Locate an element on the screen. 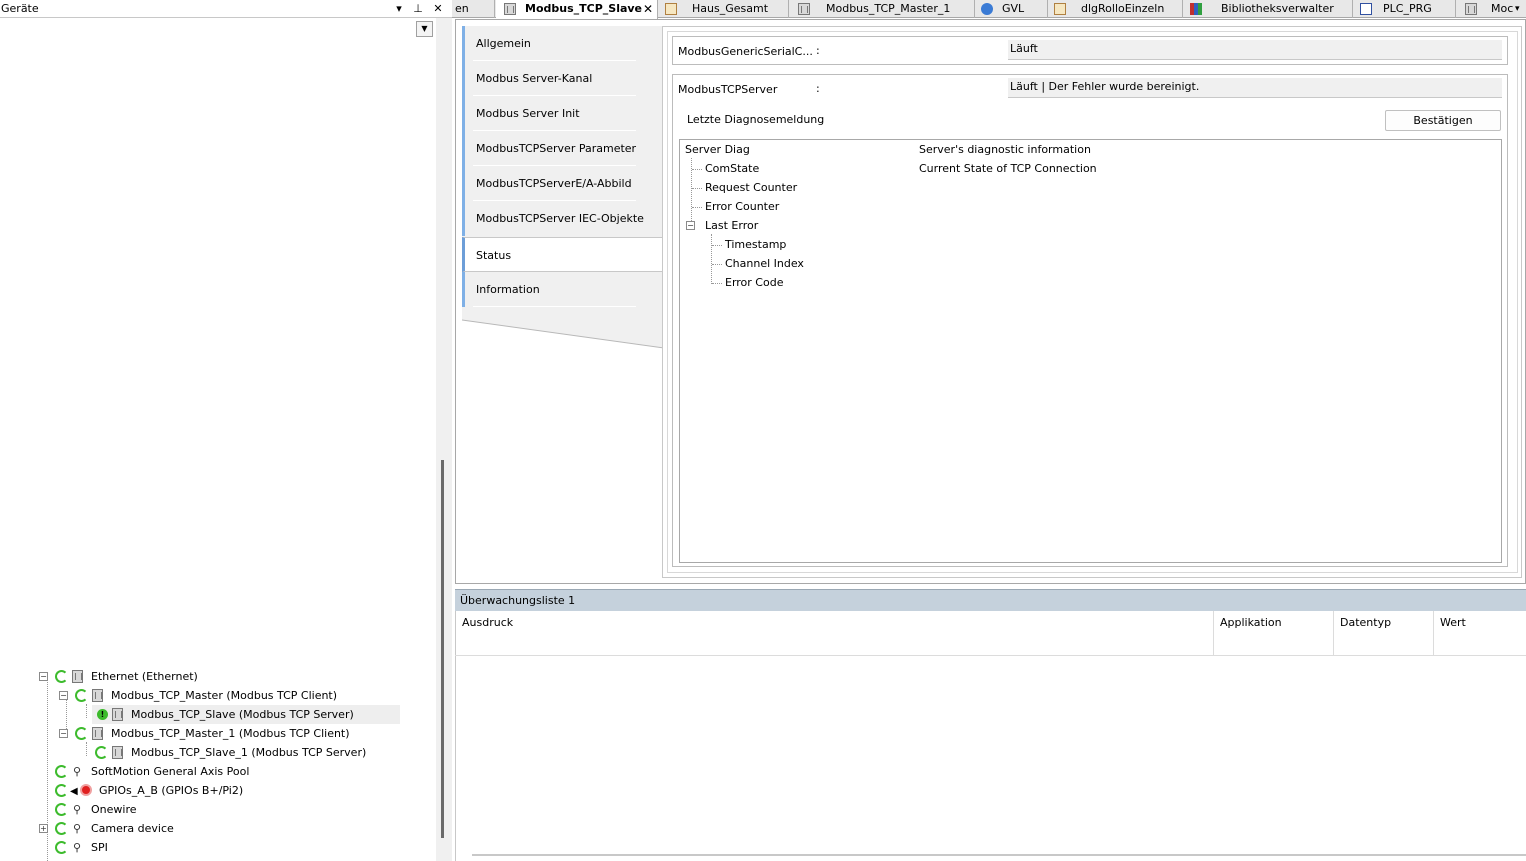 The width and height of the screenshot is (1526, 861). side-tab-label: Modbus Server Init is located at coordinates (528, 113).